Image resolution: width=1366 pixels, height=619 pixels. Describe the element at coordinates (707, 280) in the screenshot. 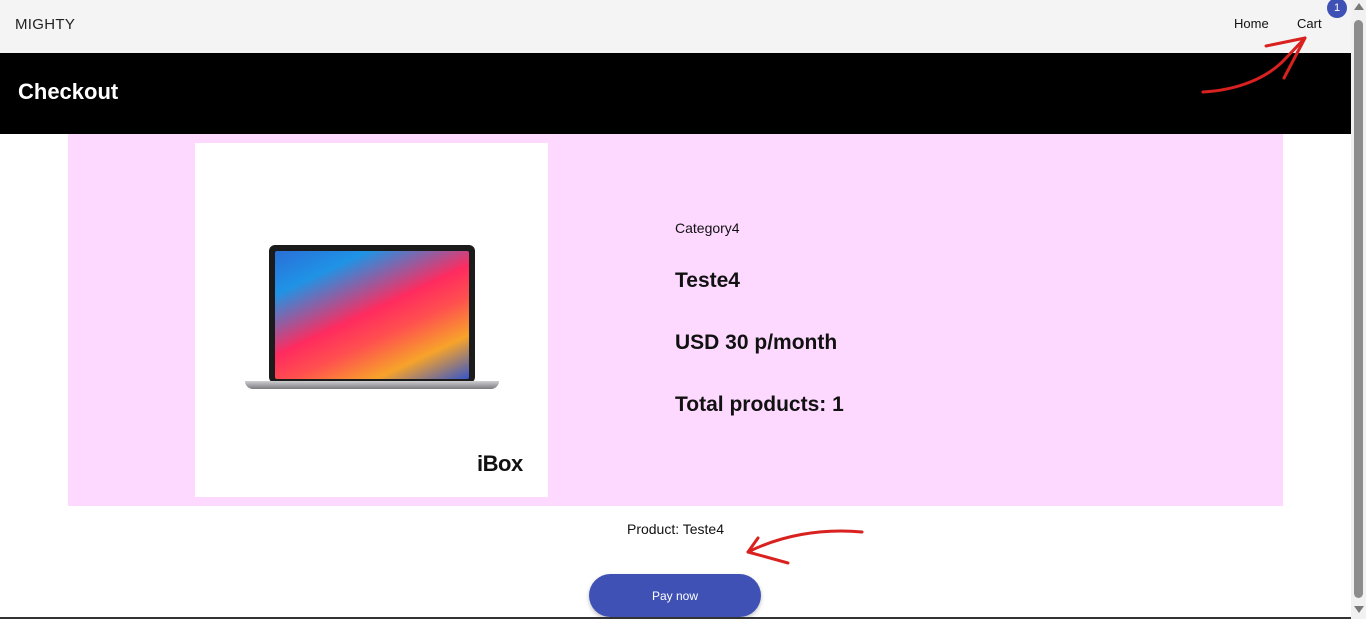

I see `product-name: Teste4` at that location.